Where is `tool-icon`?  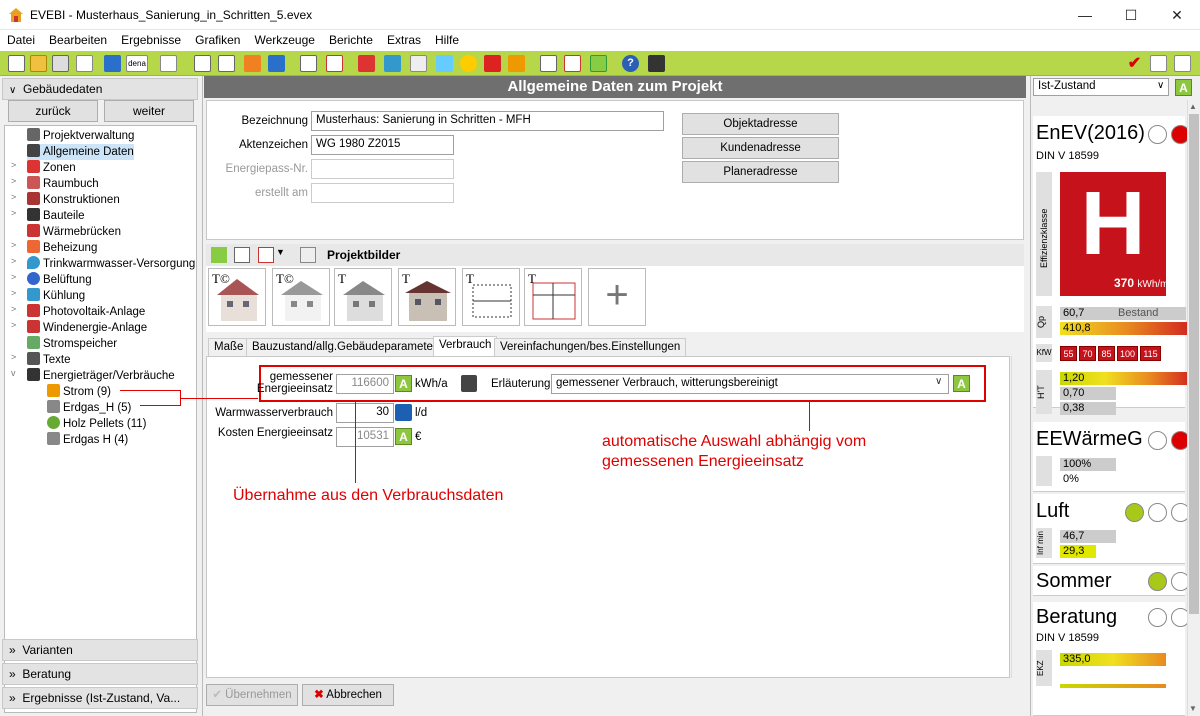
tool-icon is located at coordinates (418, 63).